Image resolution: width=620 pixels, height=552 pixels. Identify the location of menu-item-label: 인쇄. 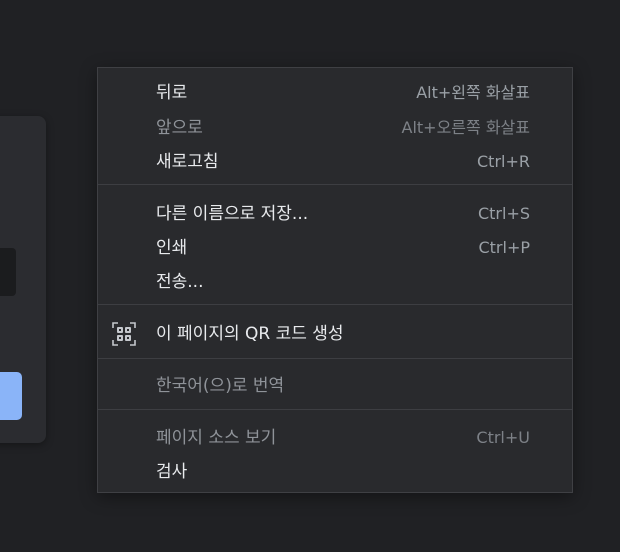
(172, 248).